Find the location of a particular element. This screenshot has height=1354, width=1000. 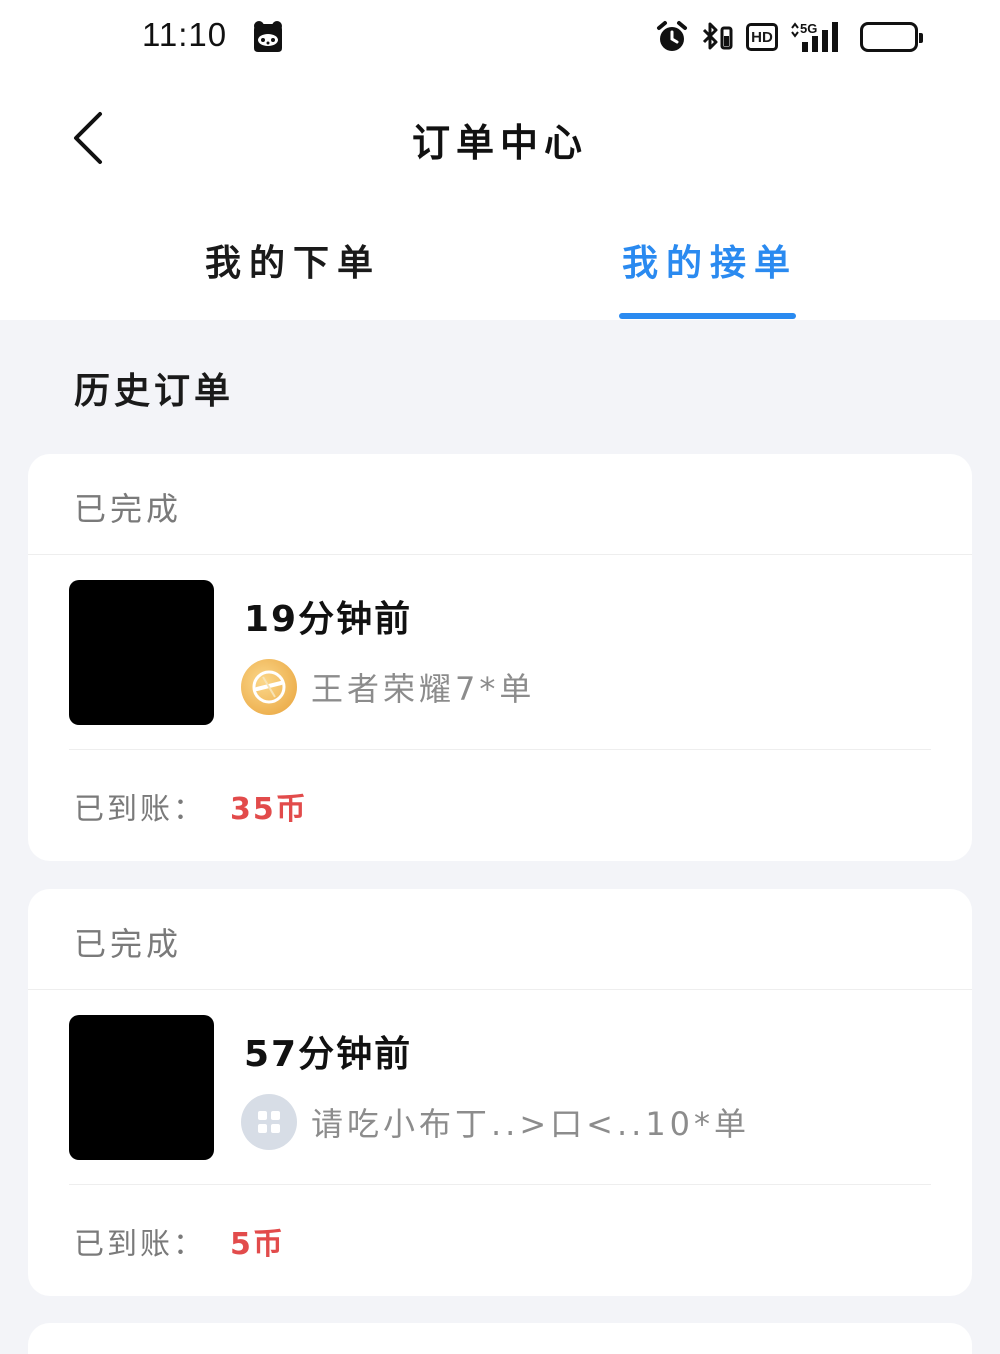

svg-text: 5G is located at coordinates (808, 28).